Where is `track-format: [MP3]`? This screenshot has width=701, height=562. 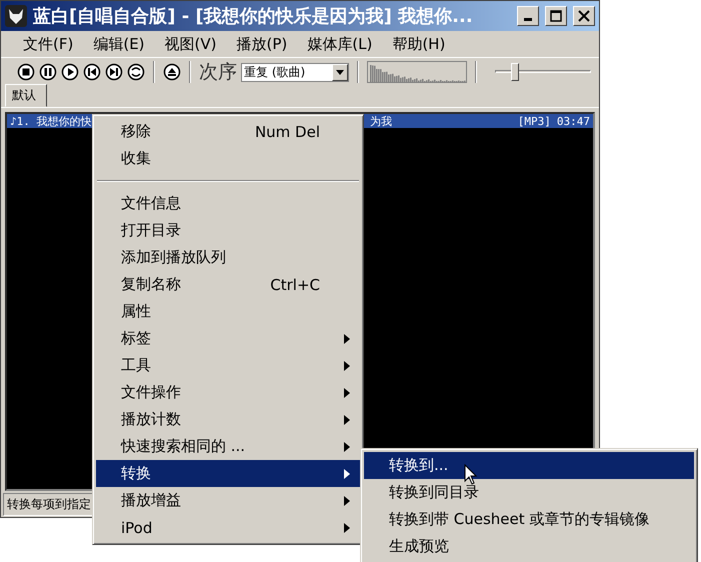
track-format: [MP3] is located at coordinates (534, 121).